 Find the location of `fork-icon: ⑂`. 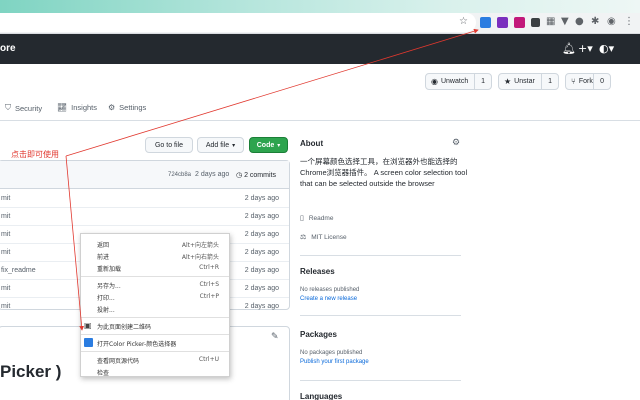

fork-icon: ⑂ is located at coordinates (573, 81).